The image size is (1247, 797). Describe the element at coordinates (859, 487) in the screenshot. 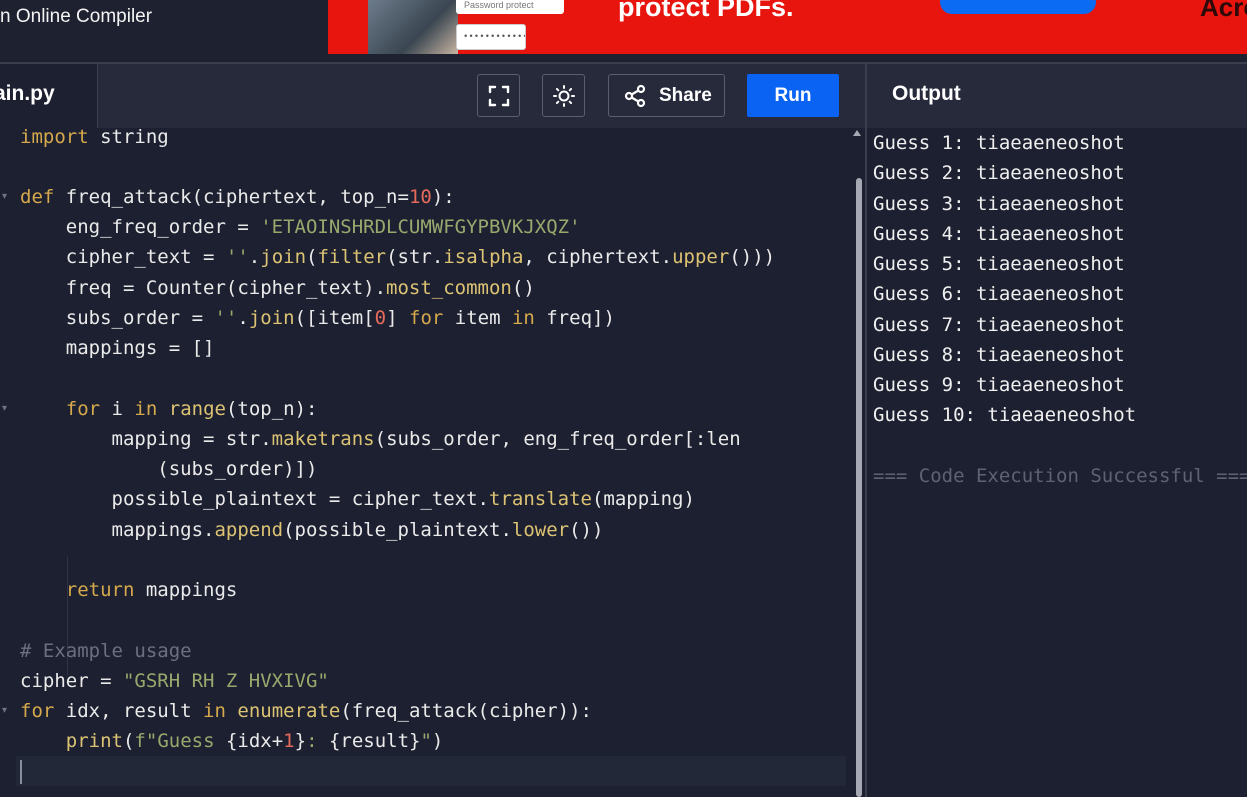

I see `editor-scroll-thumb` at that location.